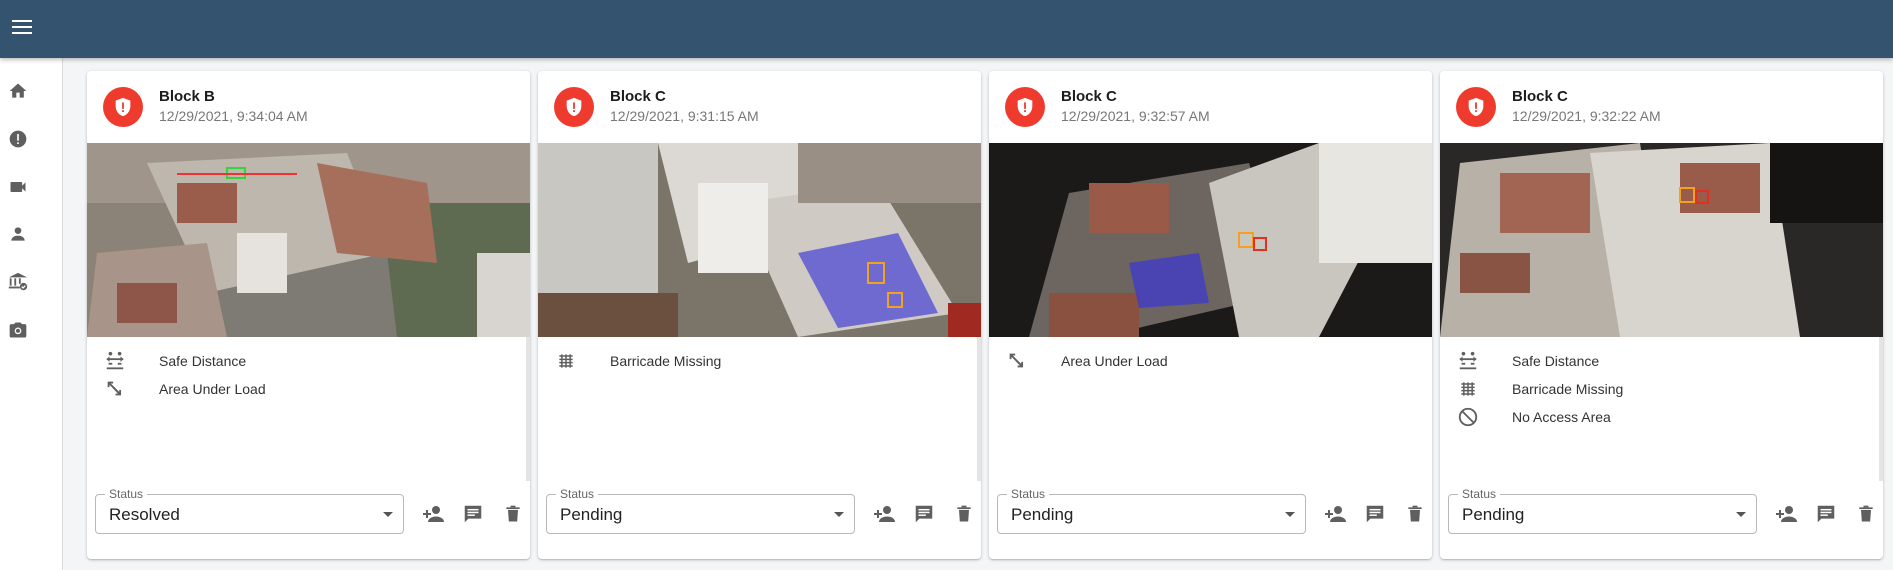 This screenshot has height=570, width=1893. I want to click on nav-photo-camera-icon, so click(18, 330).